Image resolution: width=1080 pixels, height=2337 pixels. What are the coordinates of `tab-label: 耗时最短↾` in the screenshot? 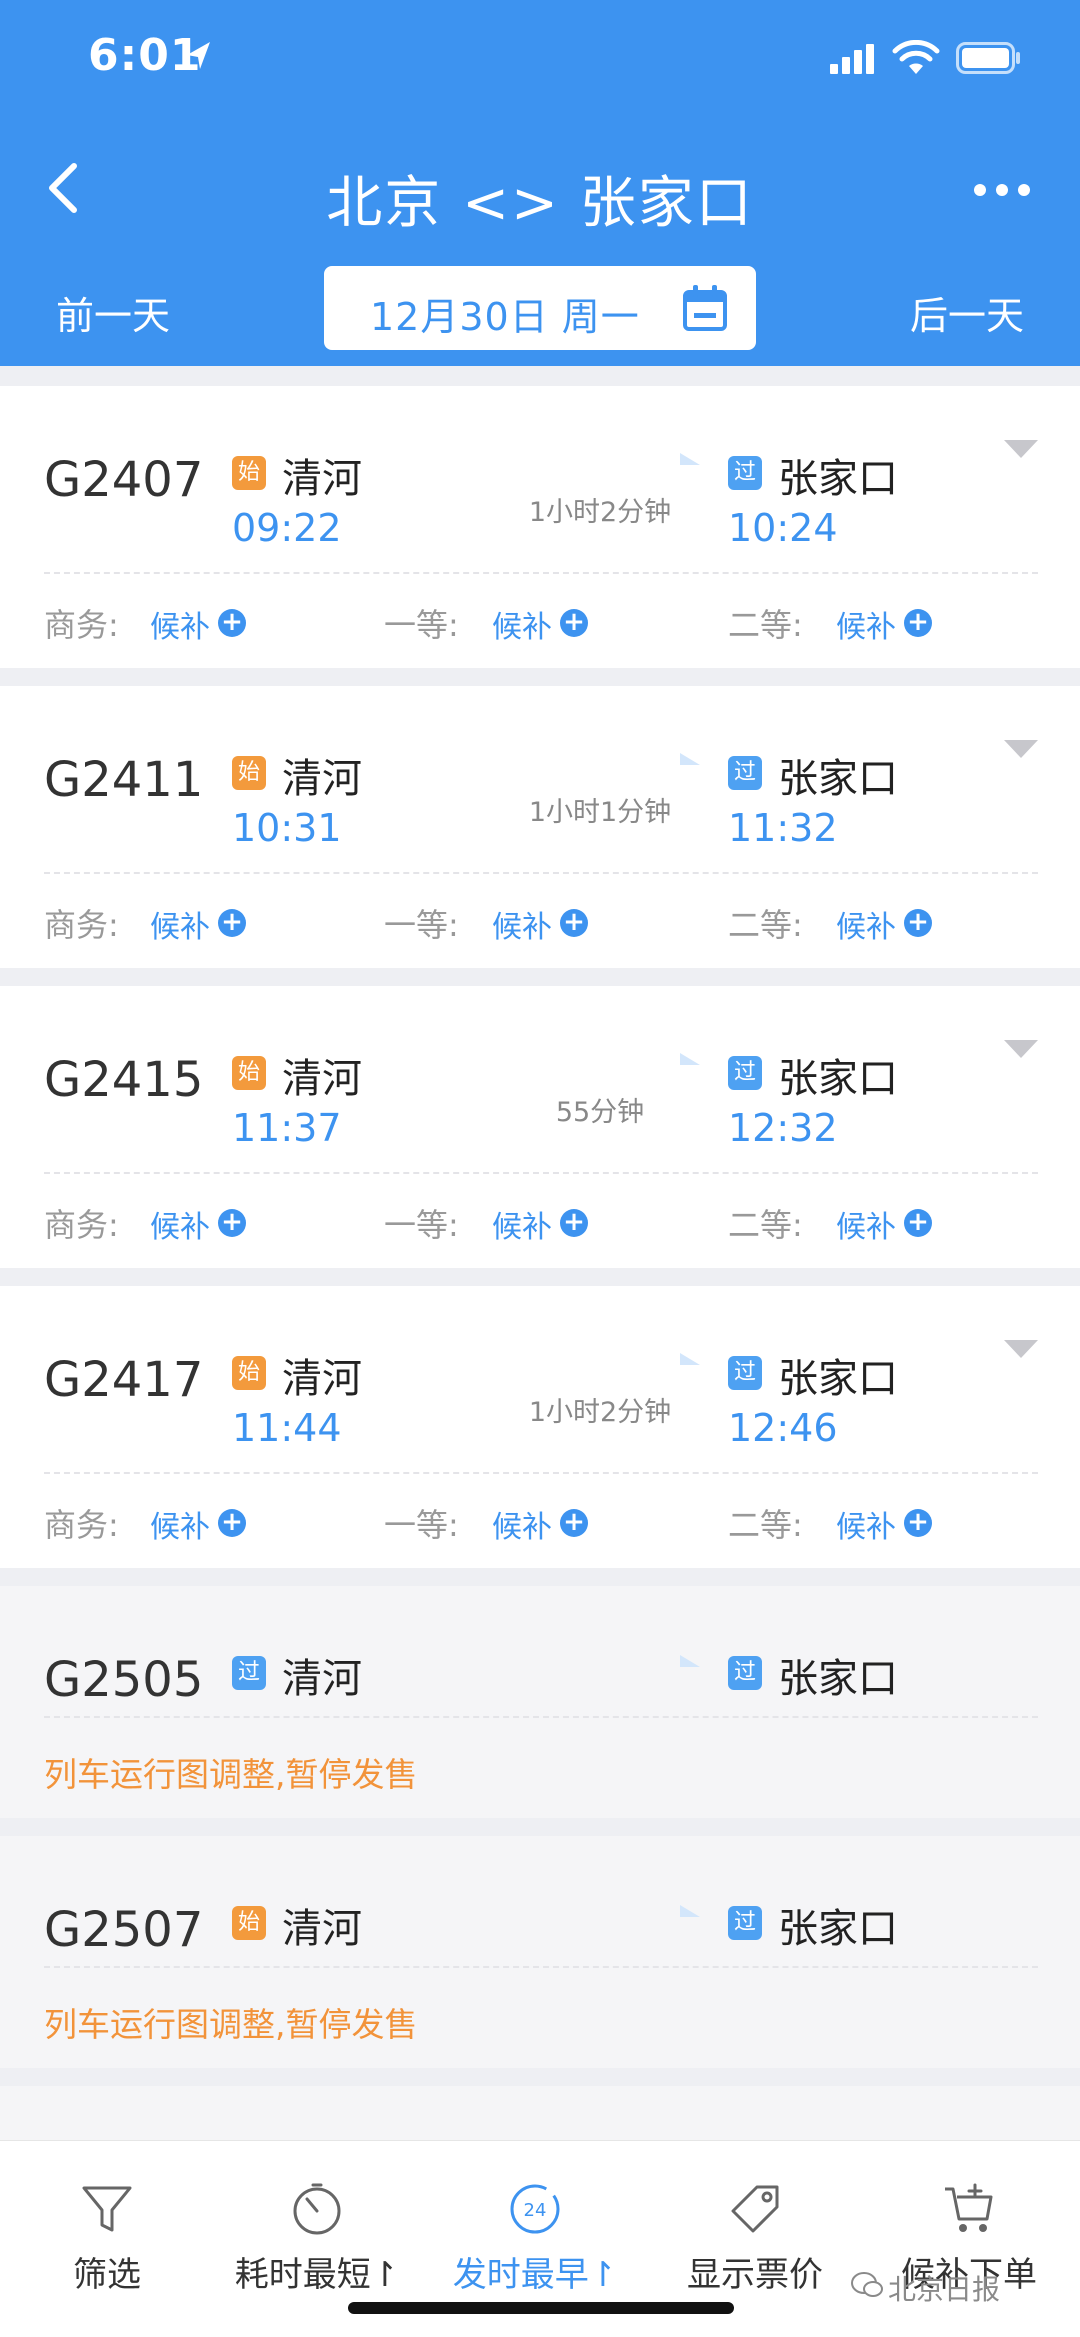 It's located at (317, 2275).